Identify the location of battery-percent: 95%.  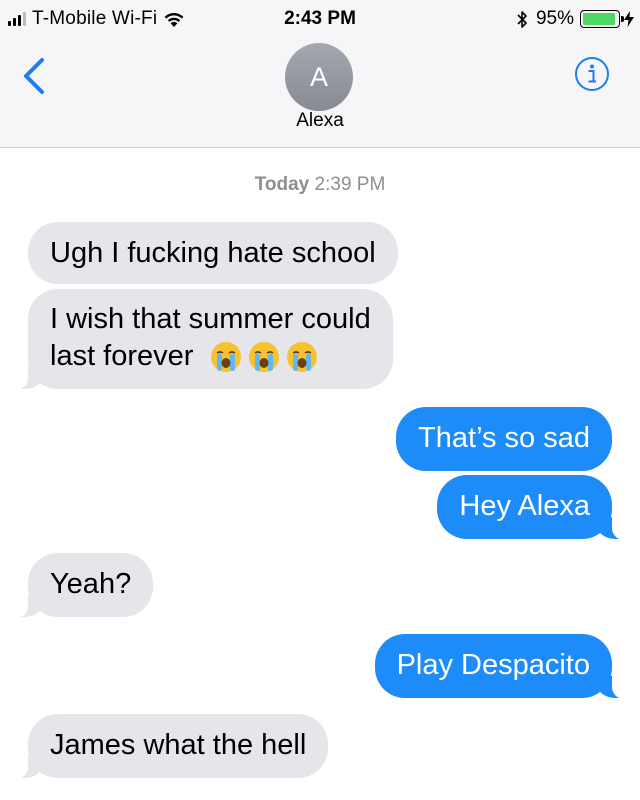
(554, 18).